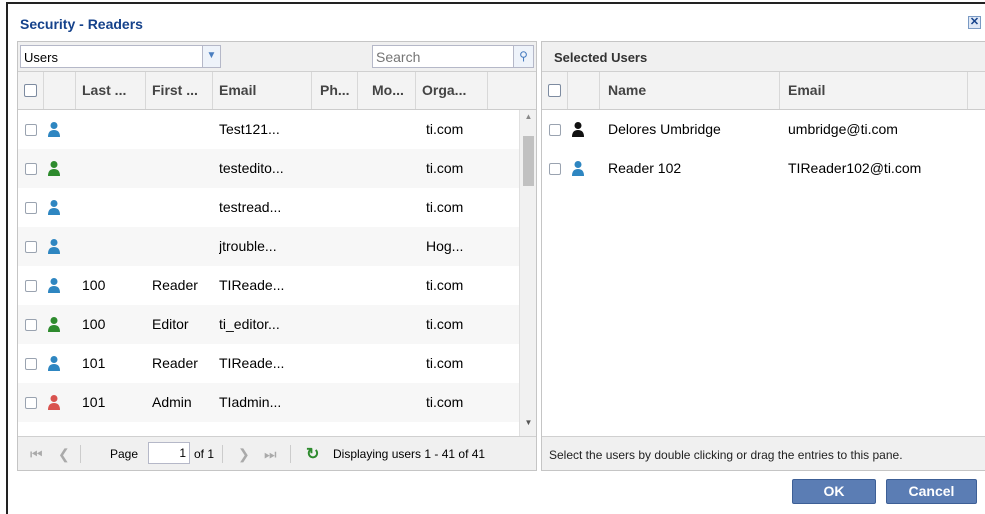 The width and height of the screenshot is (985, 514). What do you see at coordinates (36, 454) in the screenshot?
I see `first-page-icon: ⏮` at bounding box center [36, 454].